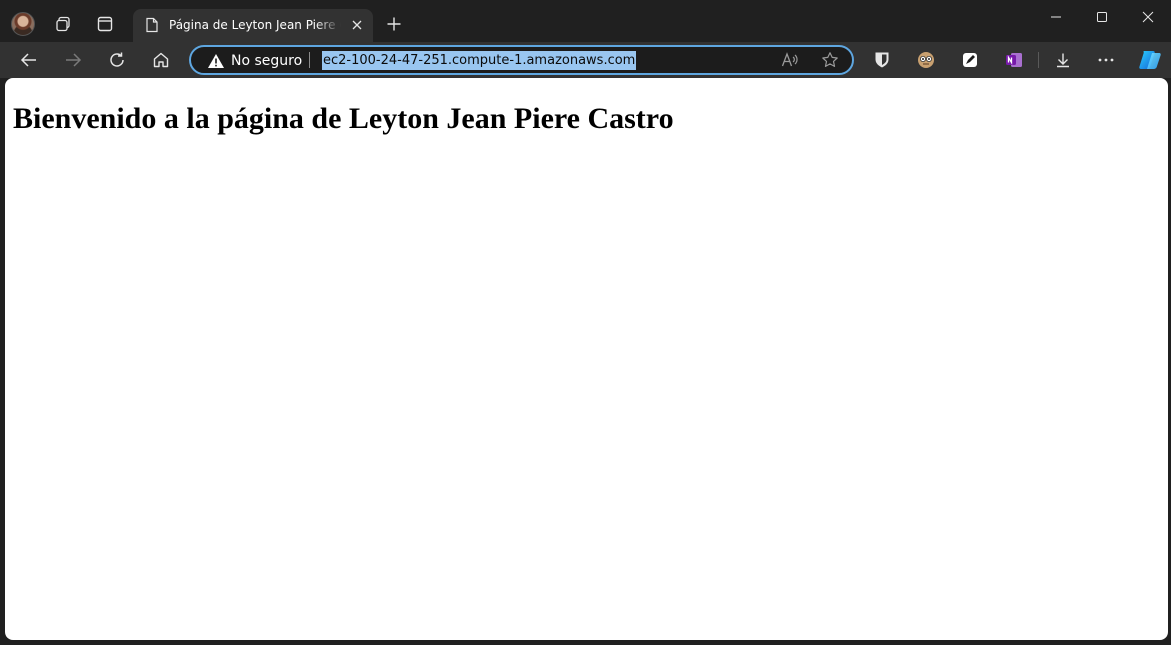  Describe the element at coordinates (73, 60) in the screenshot. I see `forward-button` at that location.